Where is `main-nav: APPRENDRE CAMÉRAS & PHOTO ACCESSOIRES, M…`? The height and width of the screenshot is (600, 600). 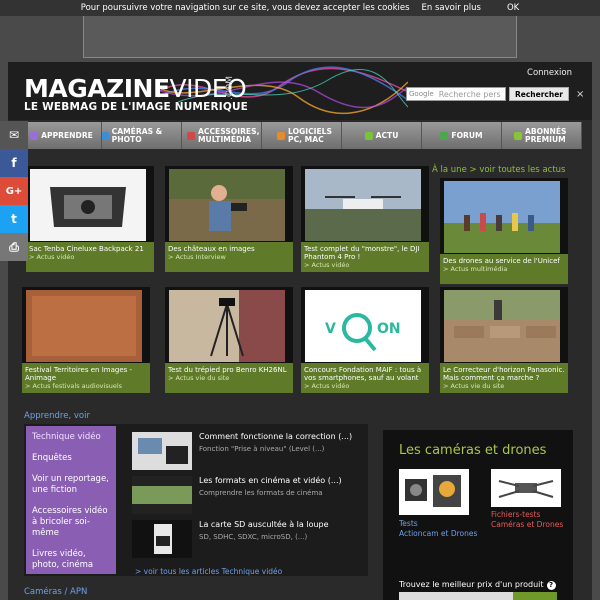 main-nav: APPRENDRE CAMÉRAS & PHOTO ACCESSOIRES, M… is located at coordinates (302, 136).